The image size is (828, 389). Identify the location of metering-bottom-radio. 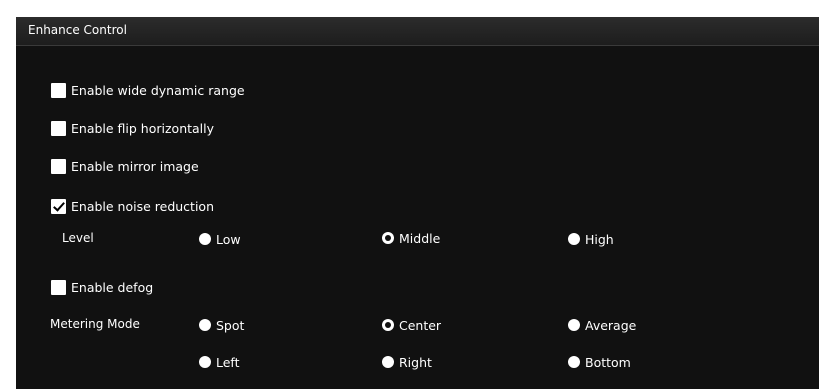
(574, 362).